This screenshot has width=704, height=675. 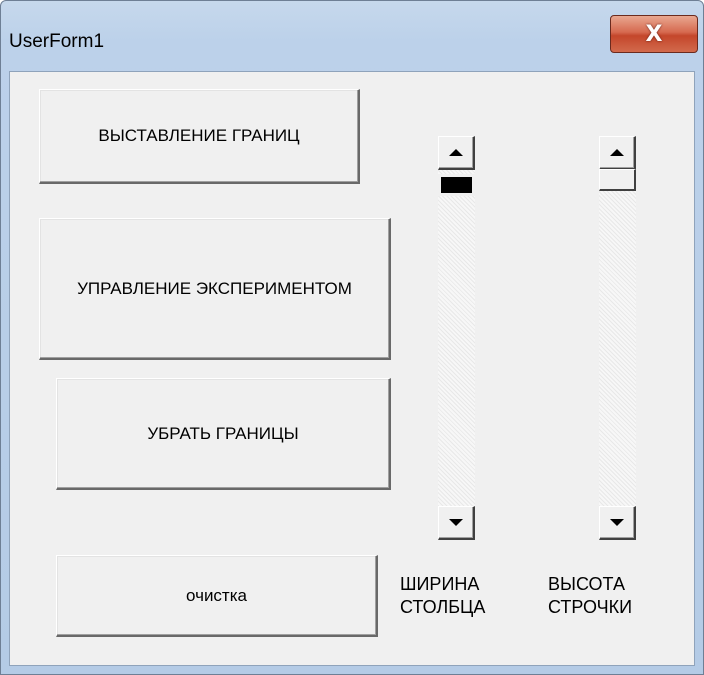 I want to click on row-height-scroll-up-button, so click(x=617, y=153).